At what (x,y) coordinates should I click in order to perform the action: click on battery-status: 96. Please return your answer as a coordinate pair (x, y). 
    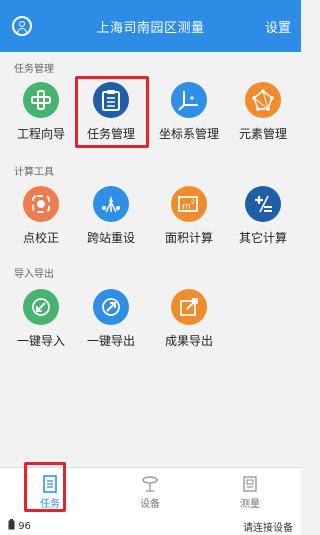
    Looking at the image, I should click on (19, 525).